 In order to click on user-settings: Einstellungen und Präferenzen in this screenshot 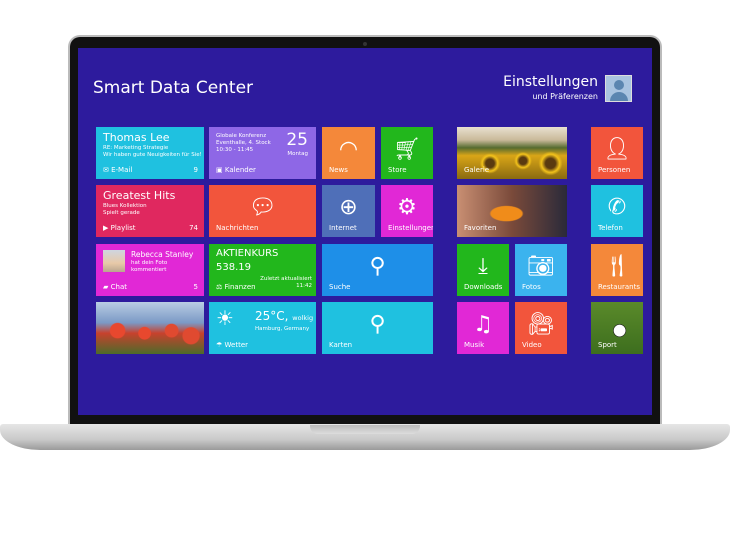, I will do `click(550, 87)`.